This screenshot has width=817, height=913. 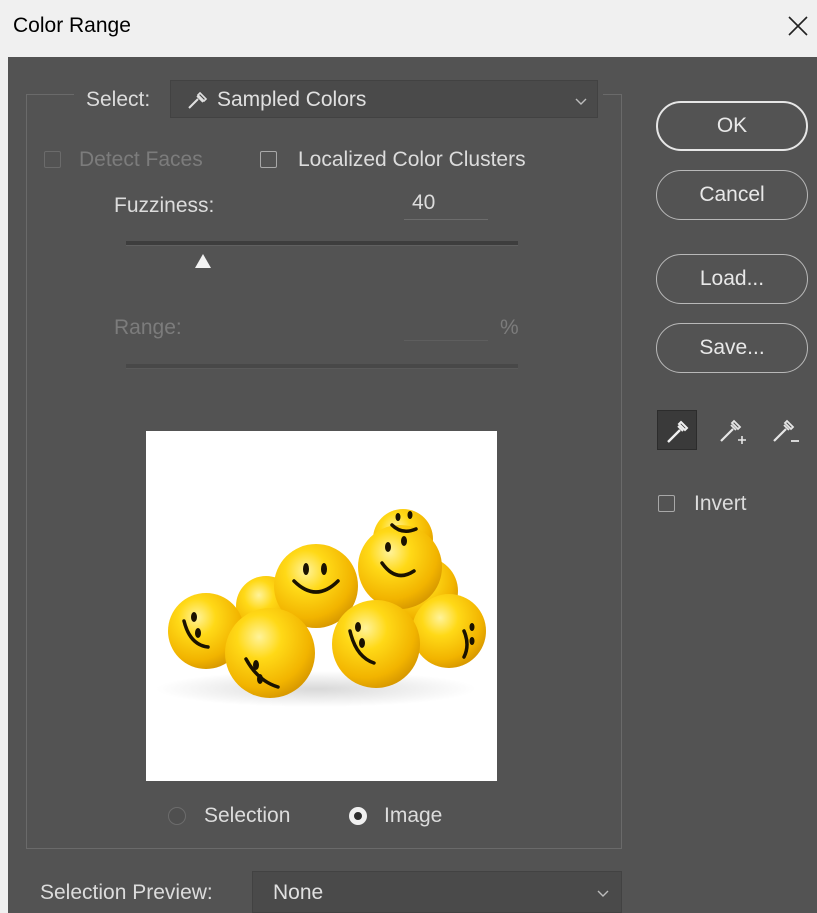 I want to click on selection-preview-value: None, so click(x=298, y=892).